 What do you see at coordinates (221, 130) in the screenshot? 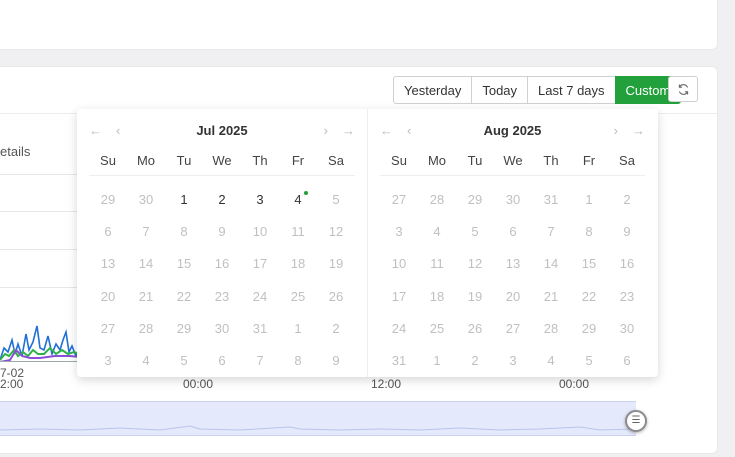
I see `month-title: Jul 2025` at bounding box center [221, 130].